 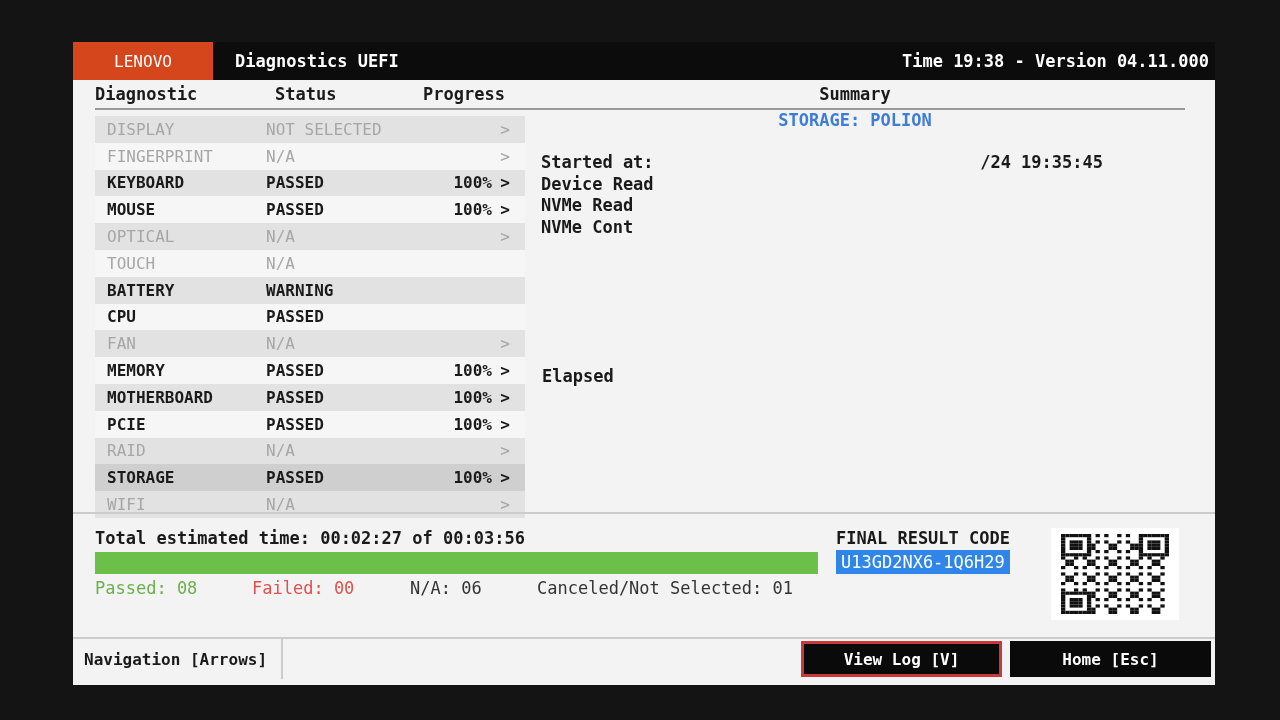 What do you see at coordinates (464, 94) in the screenshot?
I see `column-header: Progress` at bounding box center [464, 94].